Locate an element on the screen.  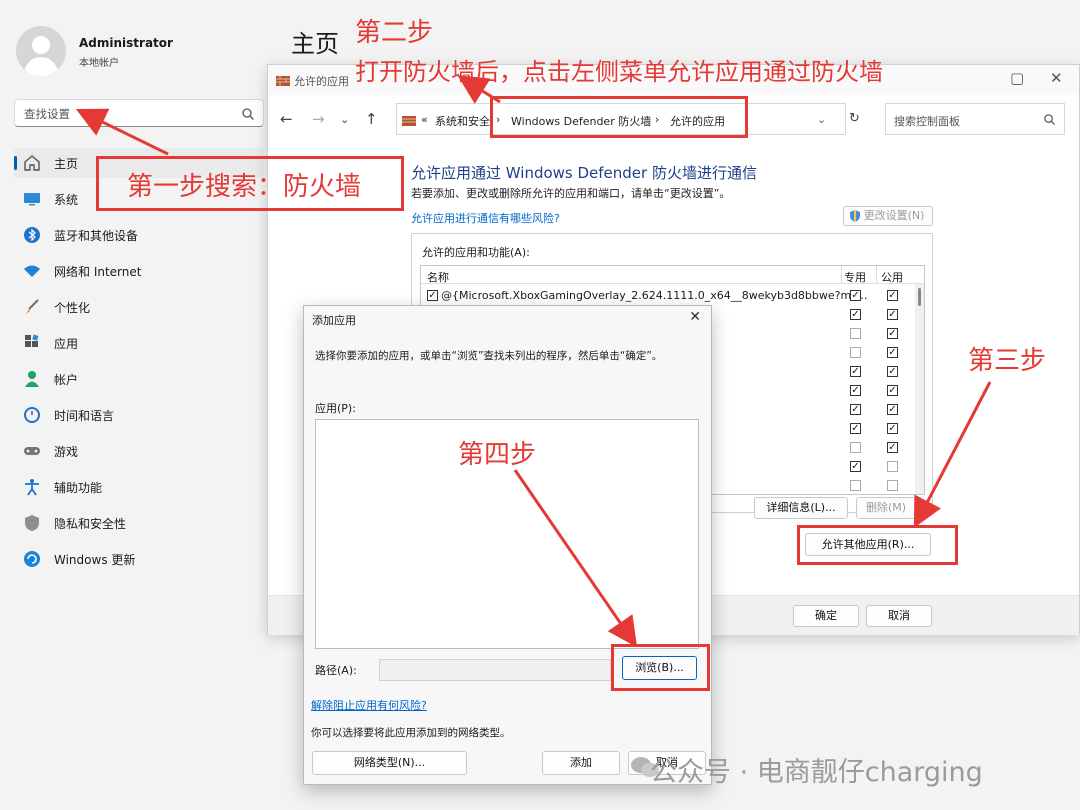
cancel-button: 取消 is located at coordinates (899, 616).